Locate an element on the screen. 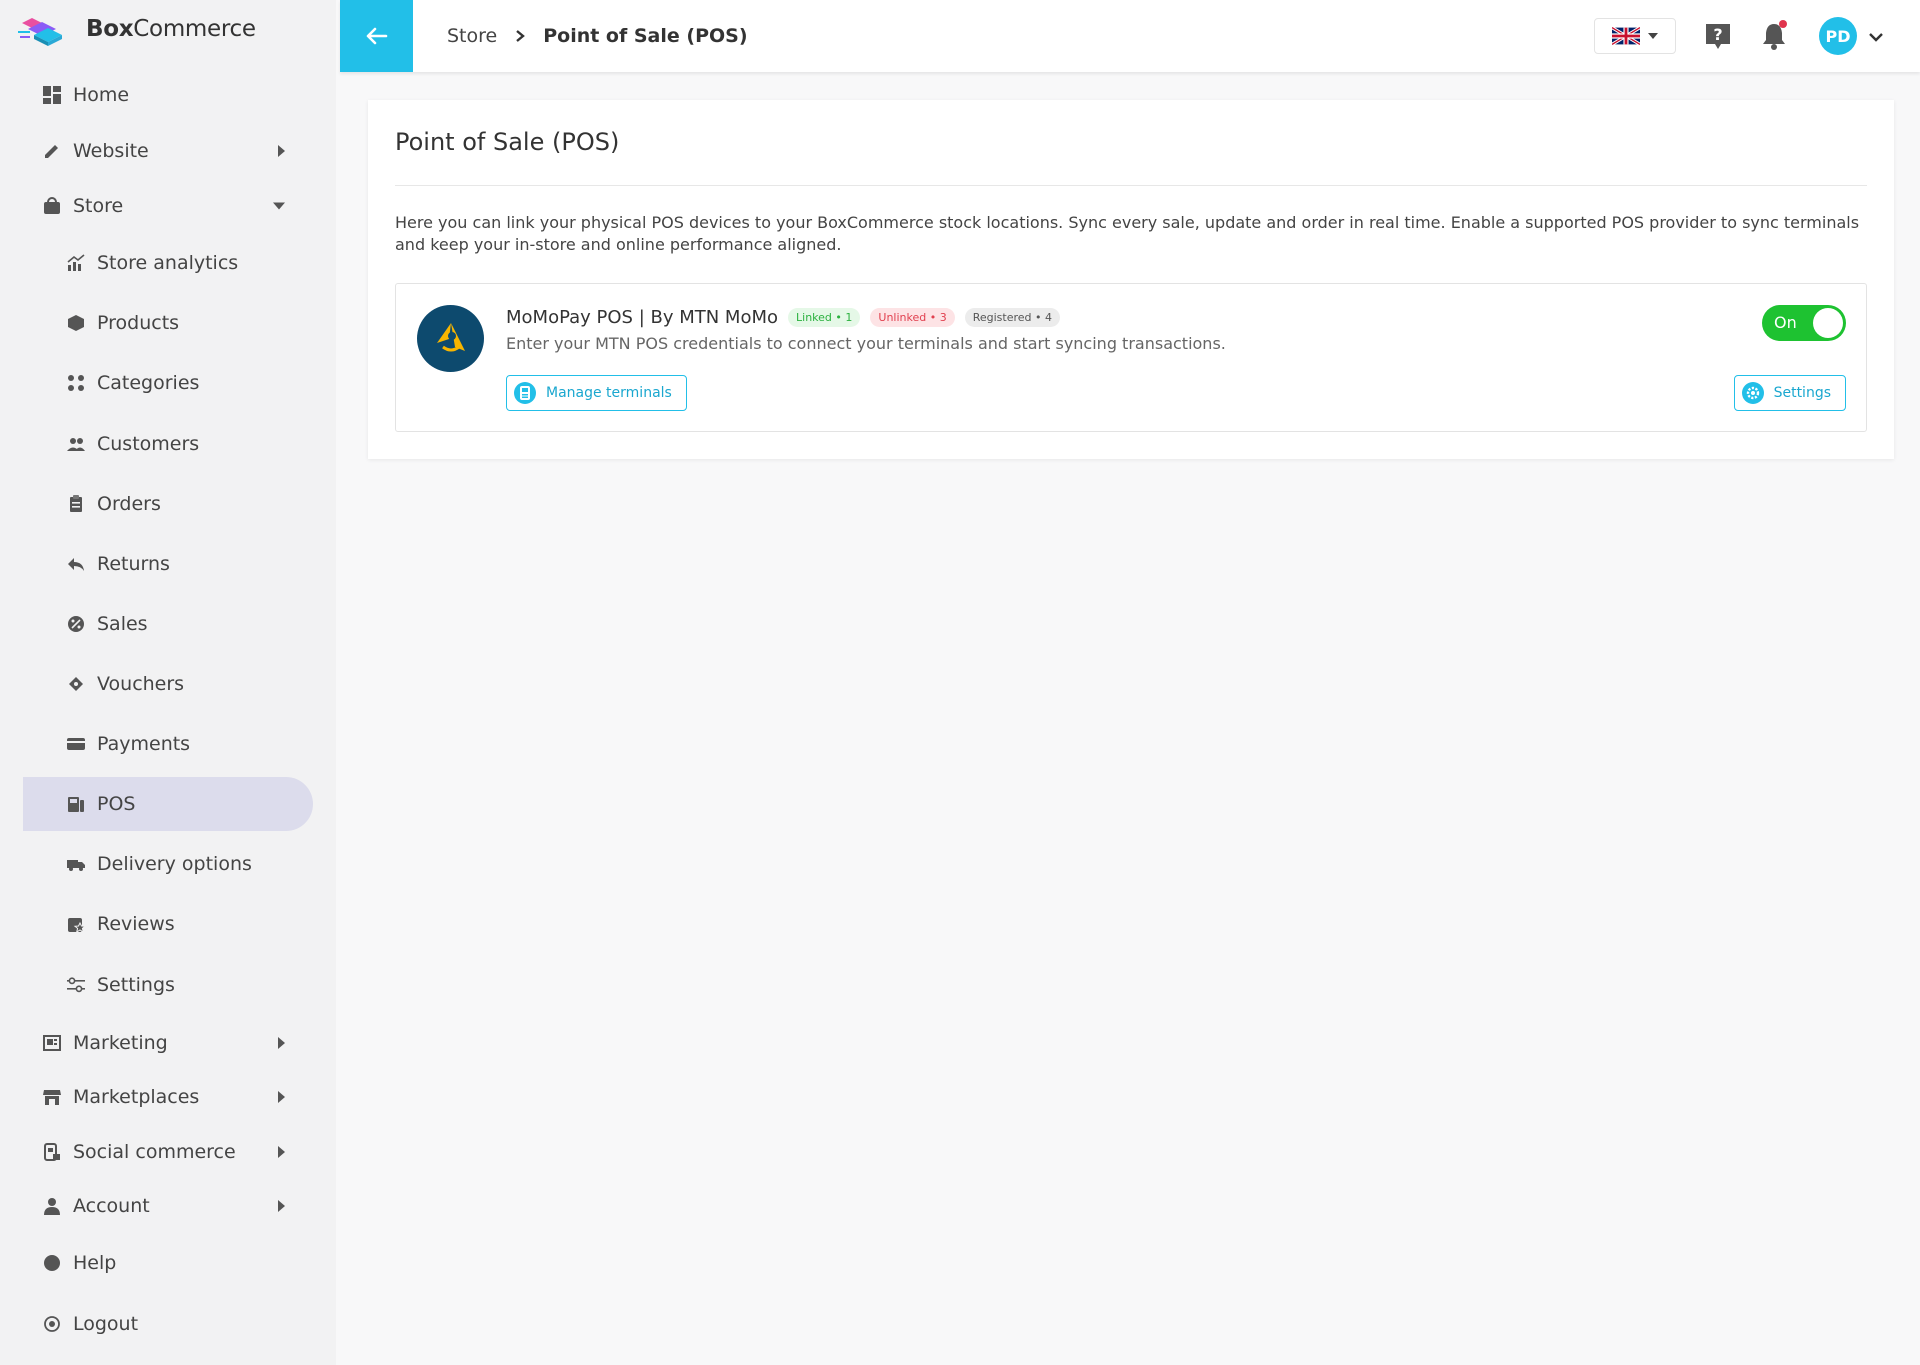  sidebar-item-label: Social commerce is located at coordinates (154, 1152).